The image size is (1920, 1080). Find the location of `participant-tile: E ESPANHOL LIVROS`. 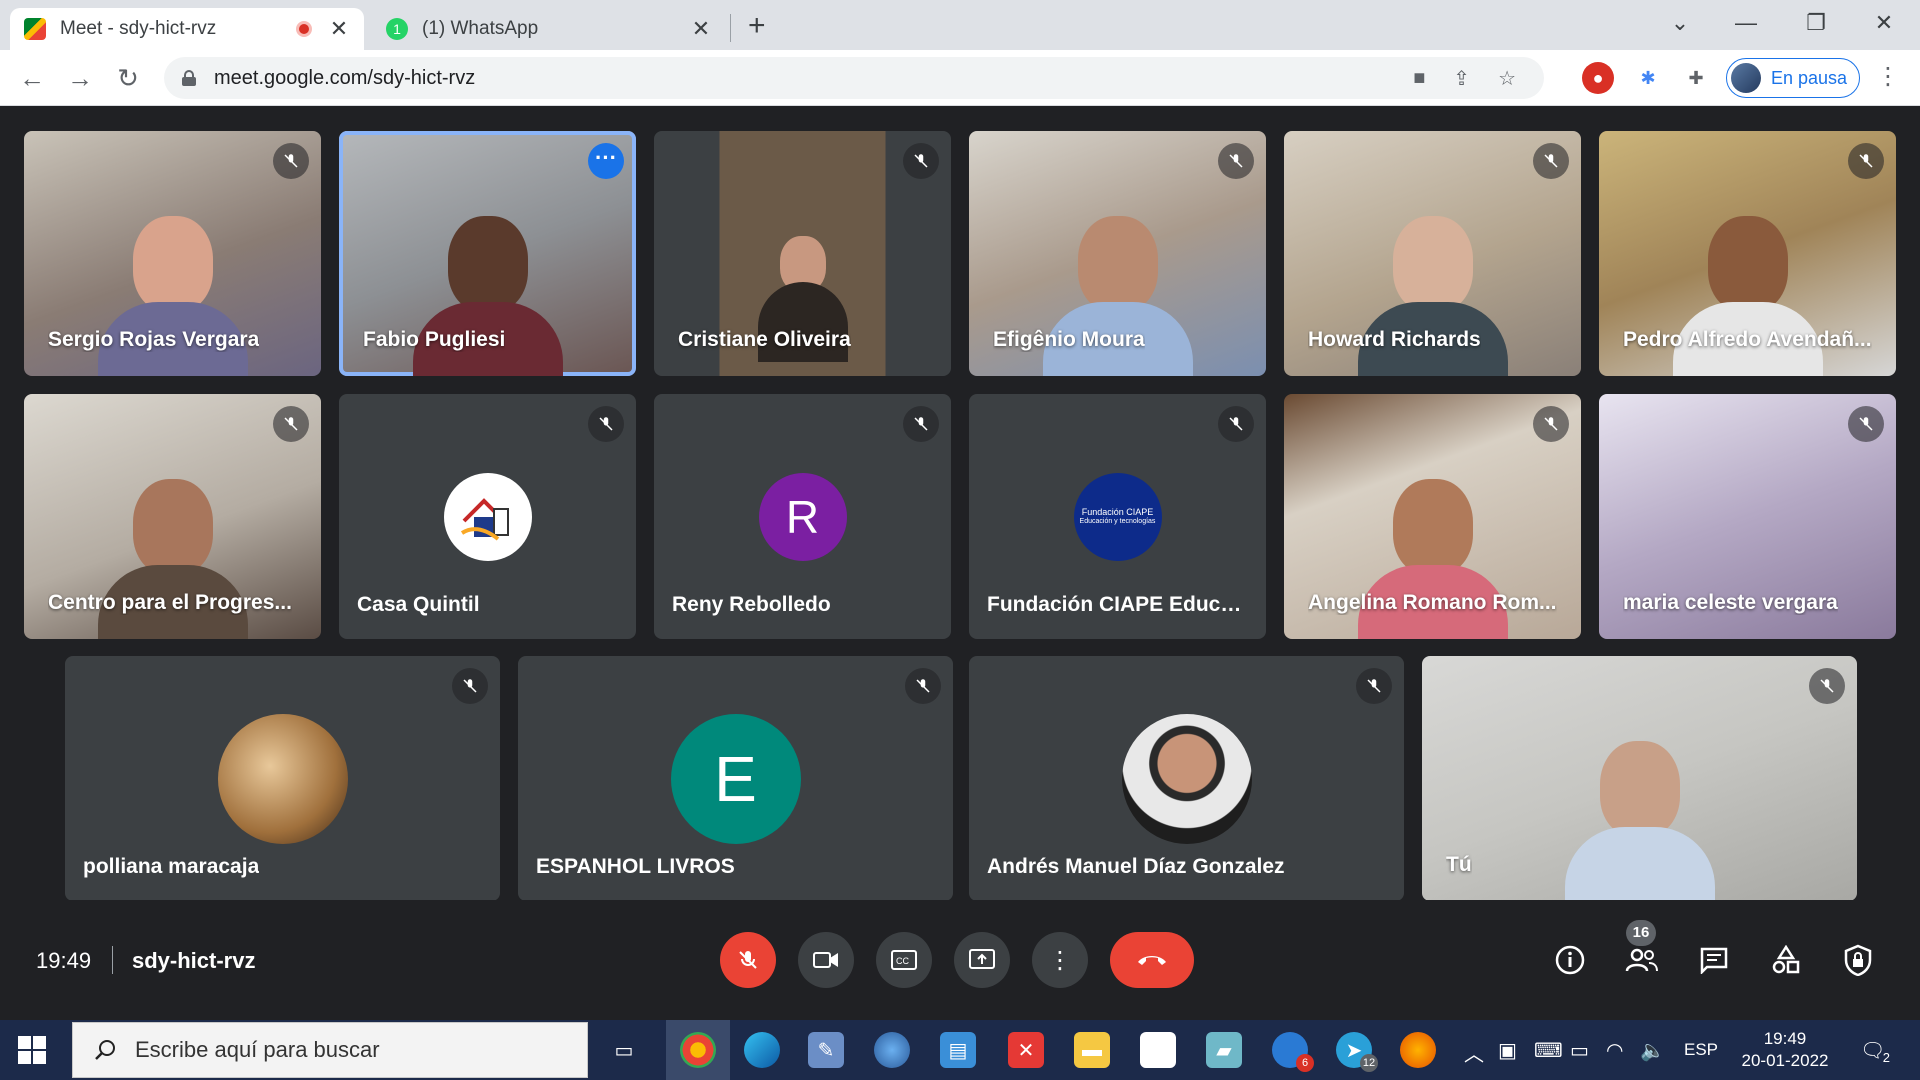

participant-tile: E ESPANHOL LIVROS is located at coordinates (735, 778).